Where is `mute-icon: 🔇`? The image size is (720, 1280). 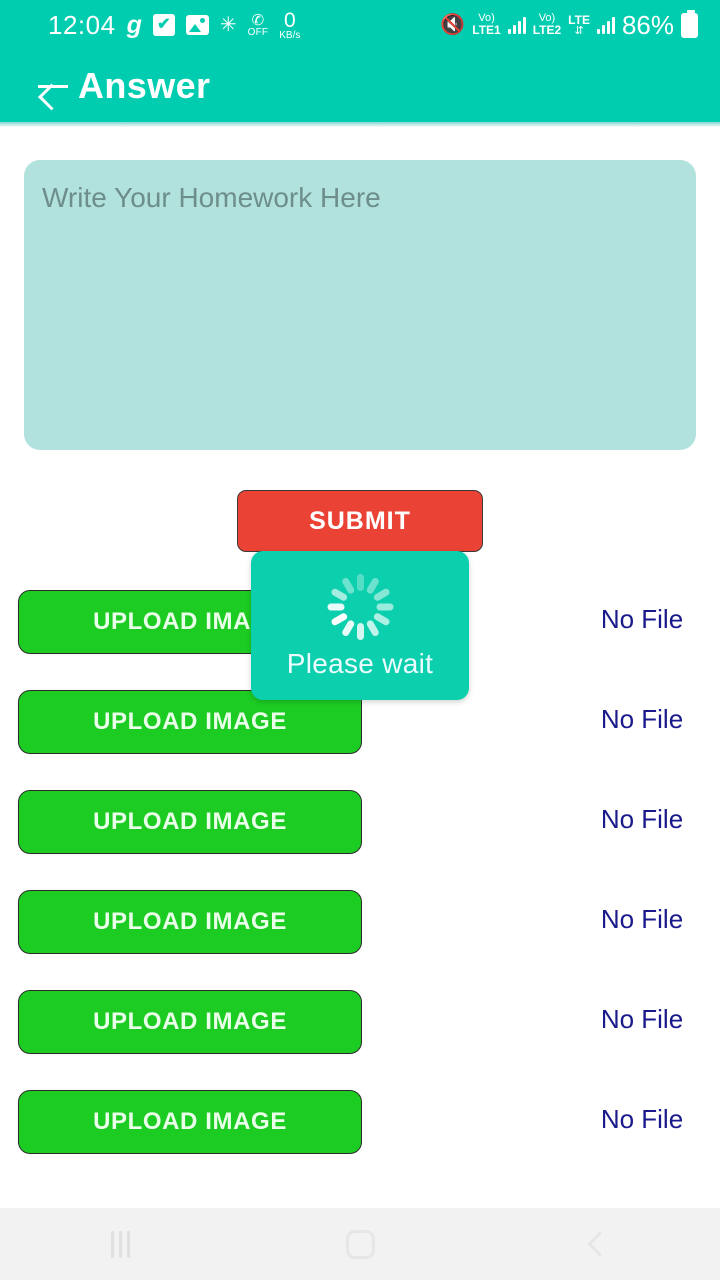 mute-icon: 🔇 is located at coordinates (453, 25).